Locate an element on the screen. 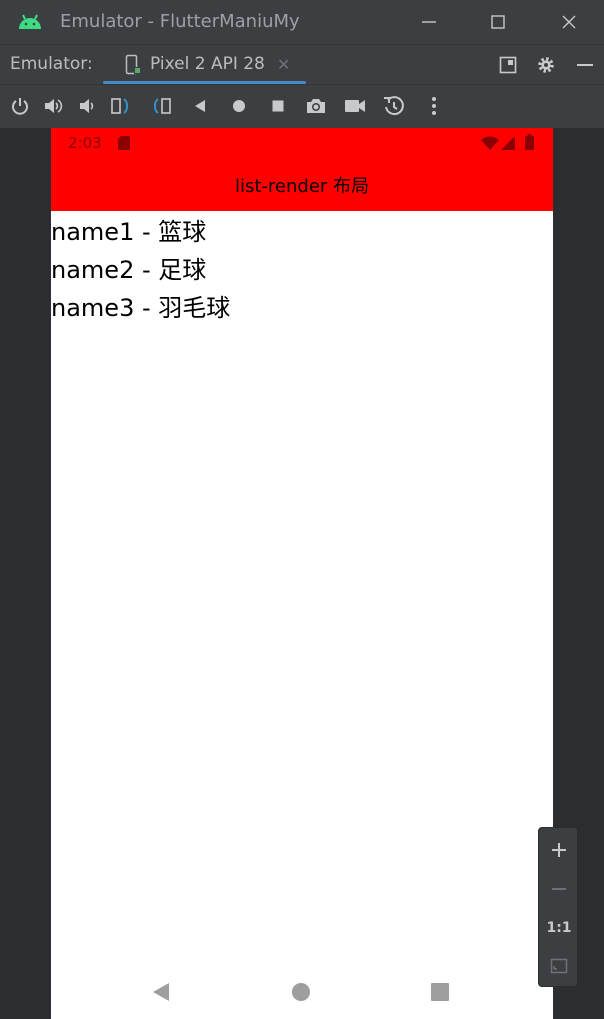 The image size is (604, 1019). overview-button is located at coordinates (278, 106).